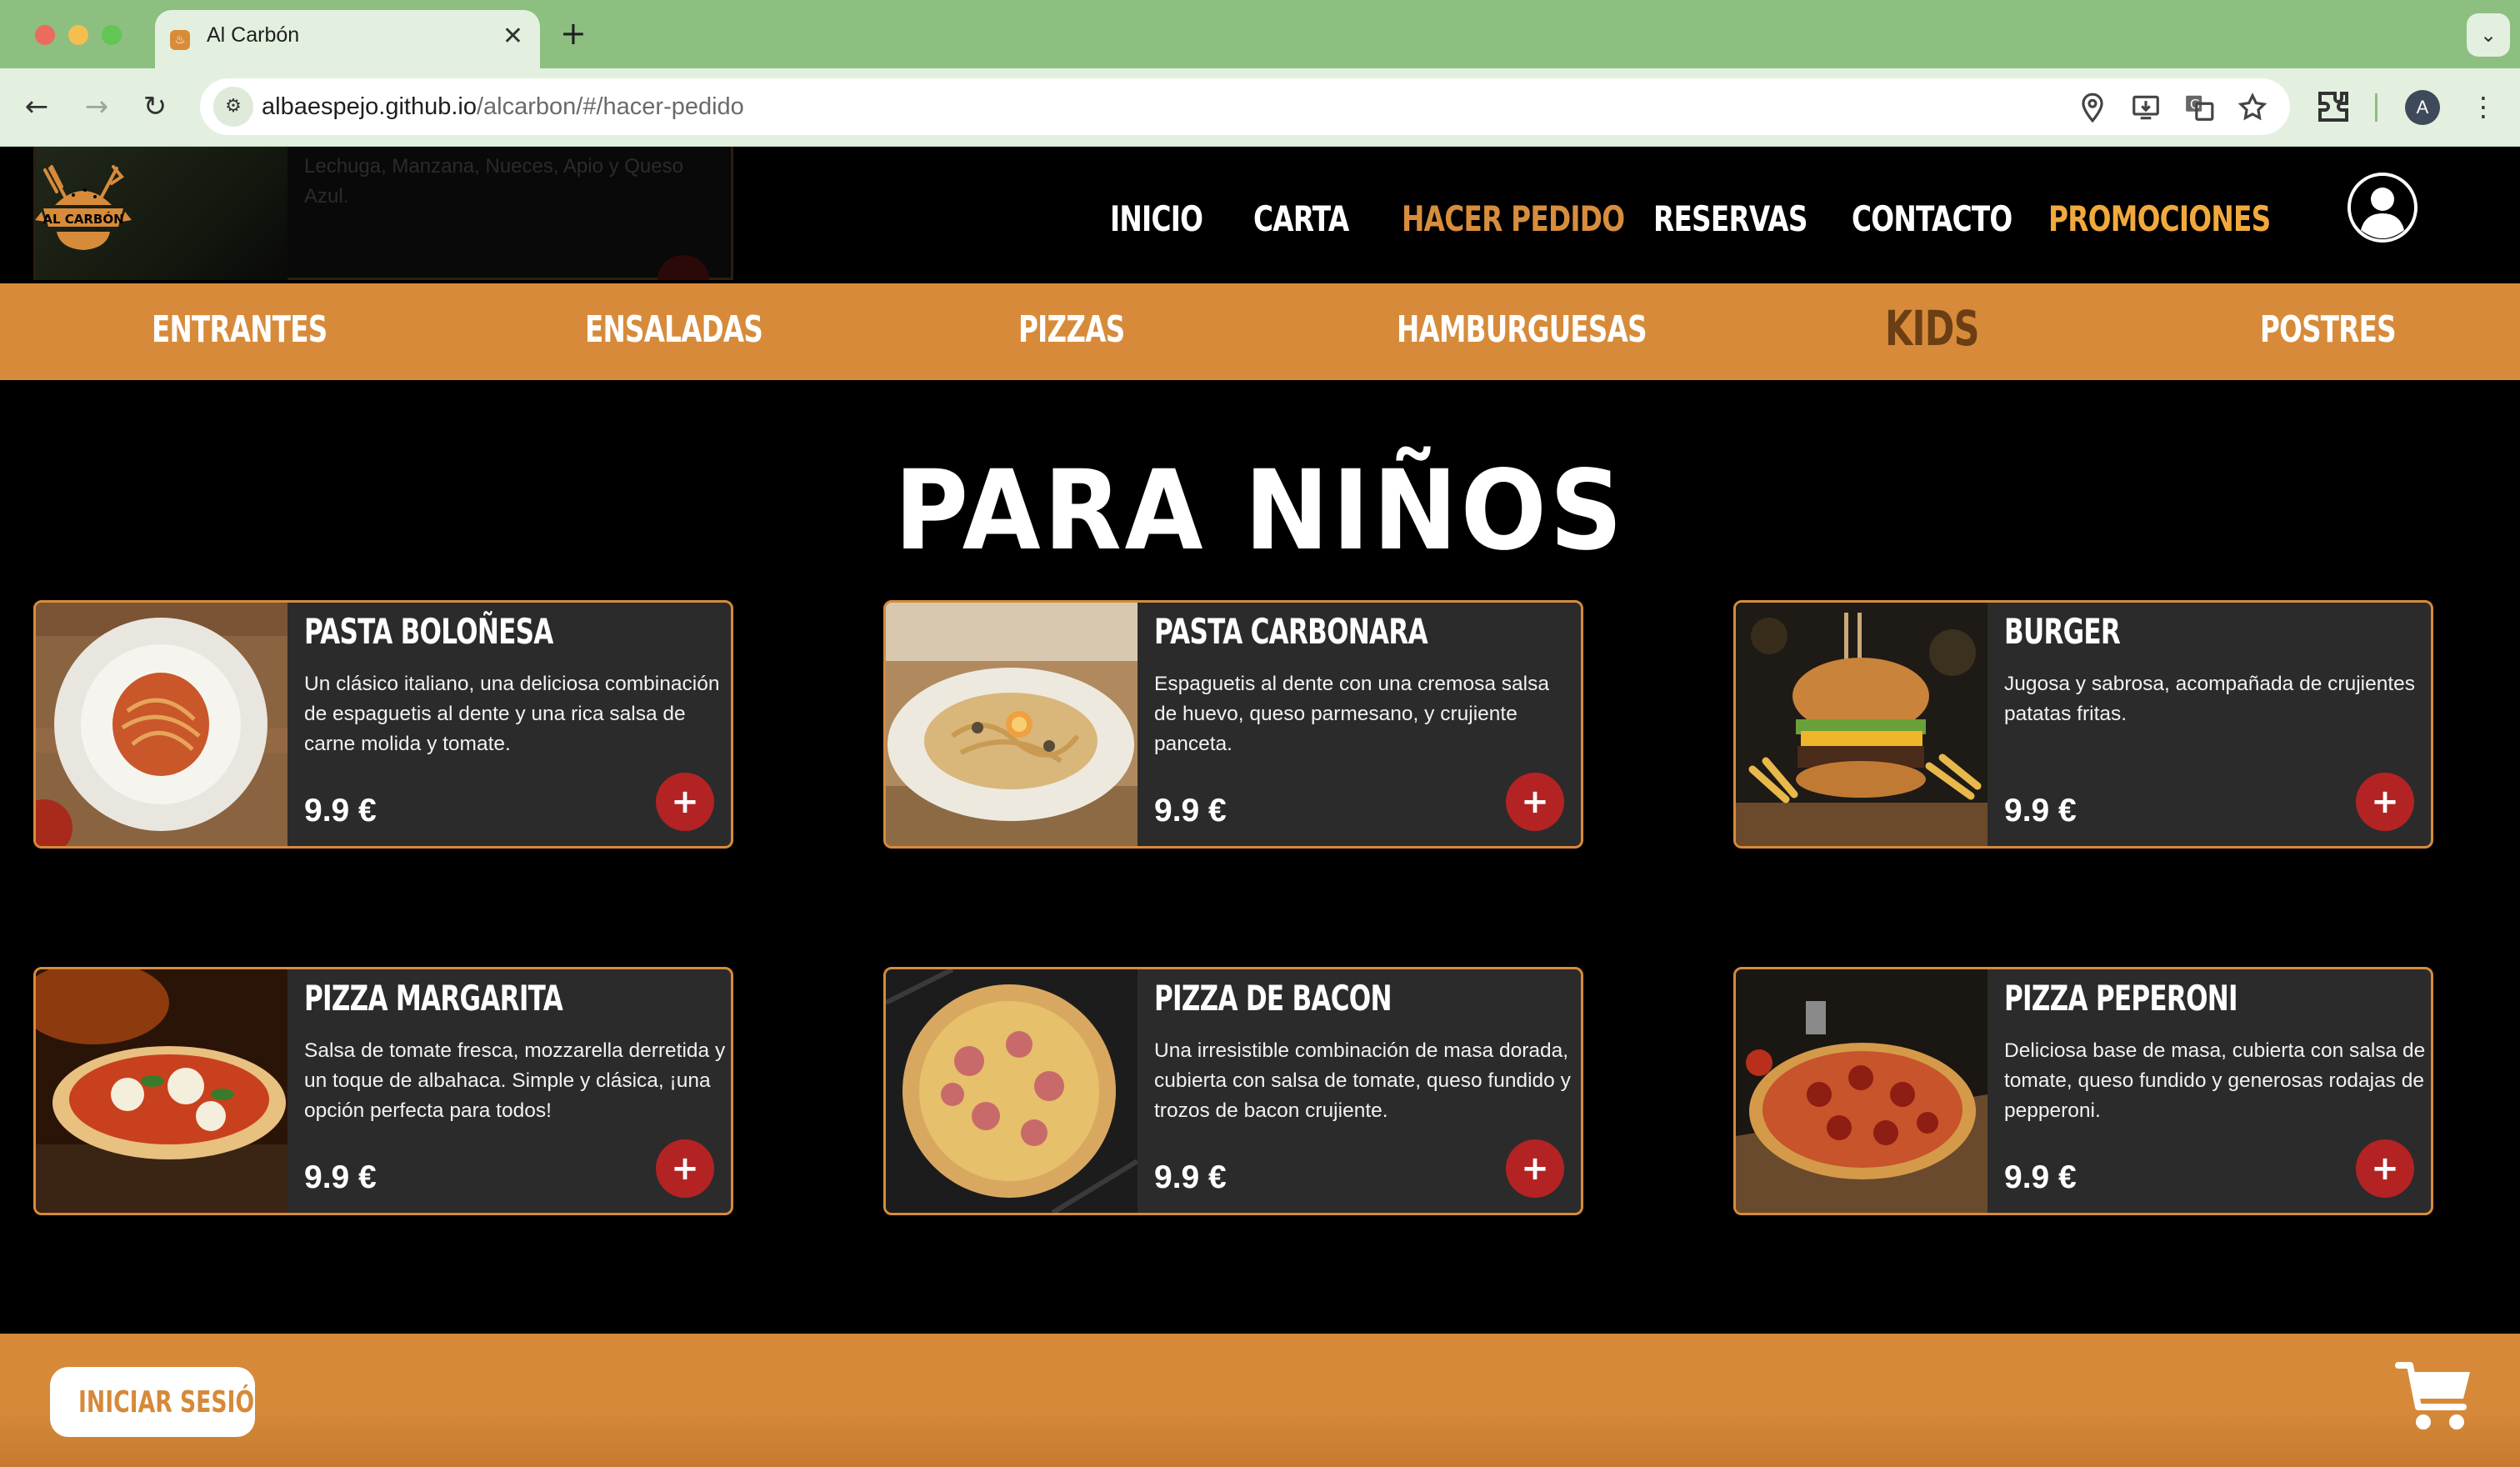  Describe the element at coordinates (112, 35) in the screenshot. I see `window-zoom-button` at that location.